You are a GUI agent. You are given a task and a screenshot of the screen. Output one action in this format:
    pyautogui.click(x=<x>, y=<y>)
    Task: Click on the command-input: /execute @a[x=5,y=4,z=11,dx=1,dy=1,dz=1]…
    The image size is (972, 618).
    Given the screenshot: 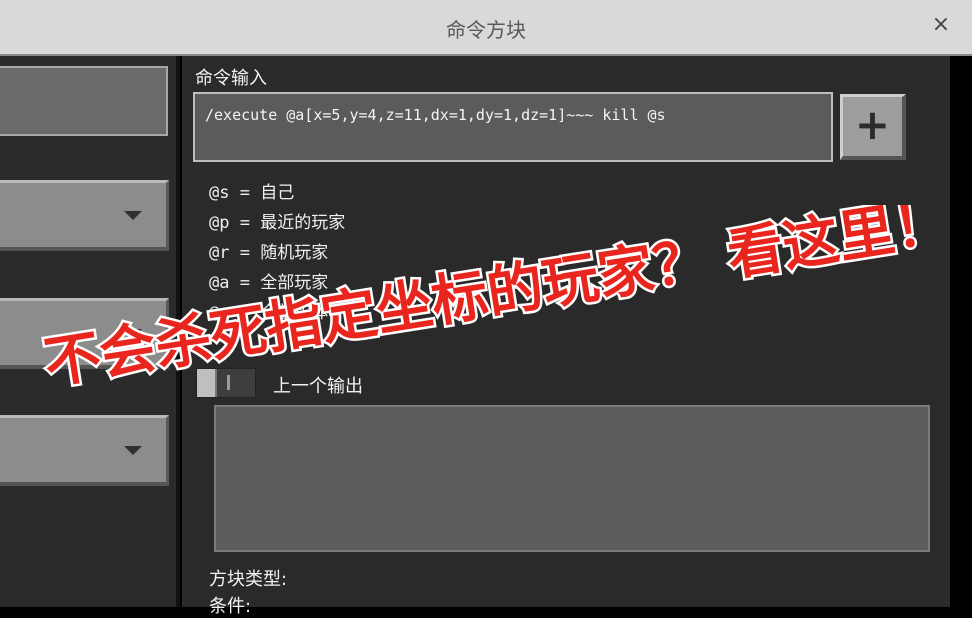 What is the action you would take?
    pyautogui.click(x=513, y=127)
    